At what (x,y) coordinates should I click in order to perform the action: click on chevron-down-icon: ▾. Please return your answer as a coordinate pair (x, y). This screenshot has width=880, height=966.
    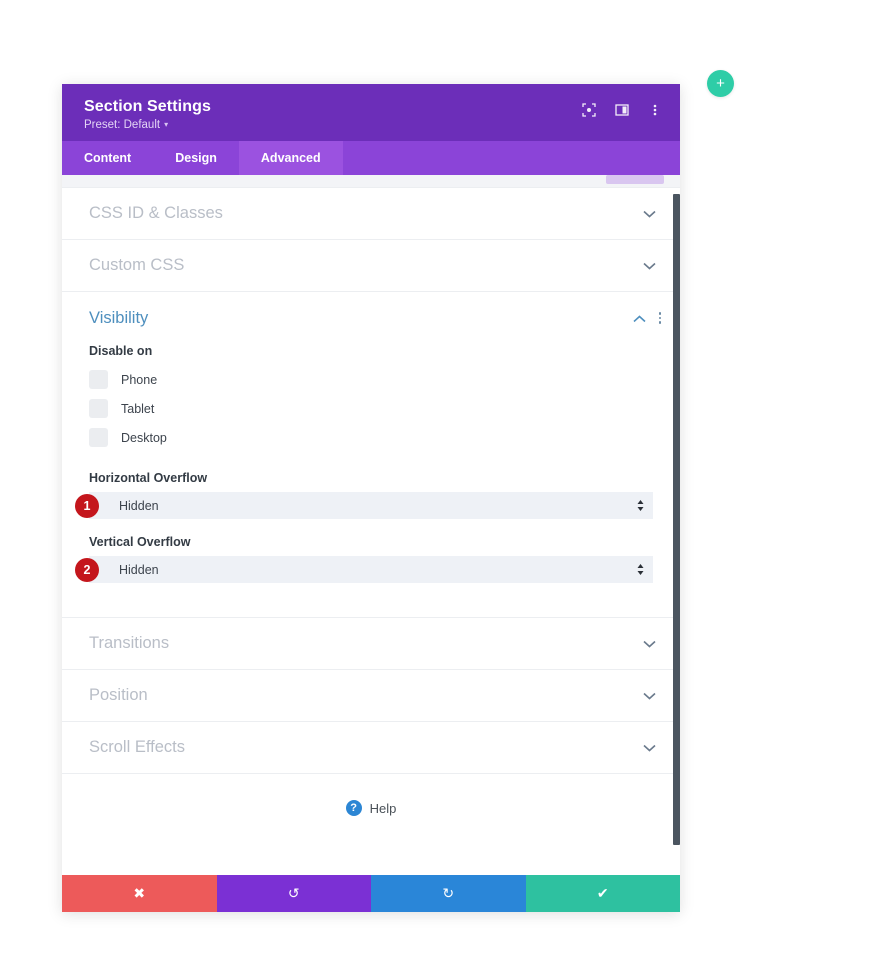
    Looking at the image, I should click on (166, 124).